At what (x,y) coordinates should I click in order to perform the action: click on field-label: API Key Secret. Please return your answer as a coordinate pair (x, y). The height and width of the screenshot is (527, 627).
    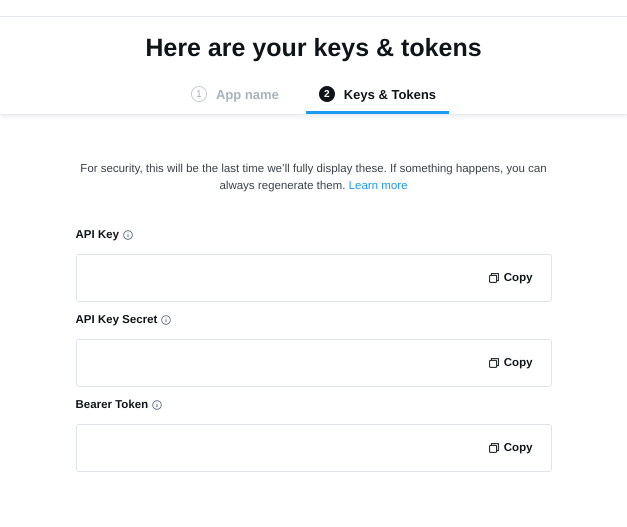
    Looking at the image, I should click on (117, 320).